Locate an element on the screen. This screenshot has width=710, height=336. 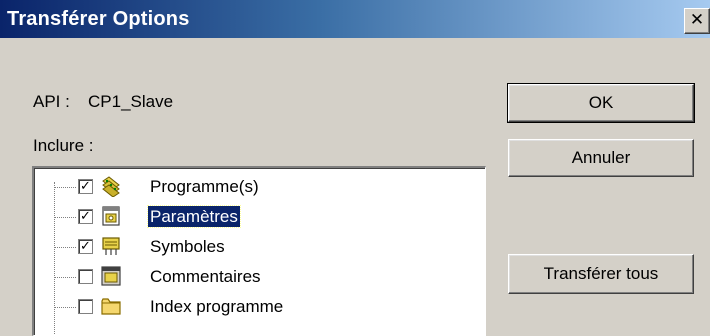
close-button: ✕ is located at coordinates (697, 21).